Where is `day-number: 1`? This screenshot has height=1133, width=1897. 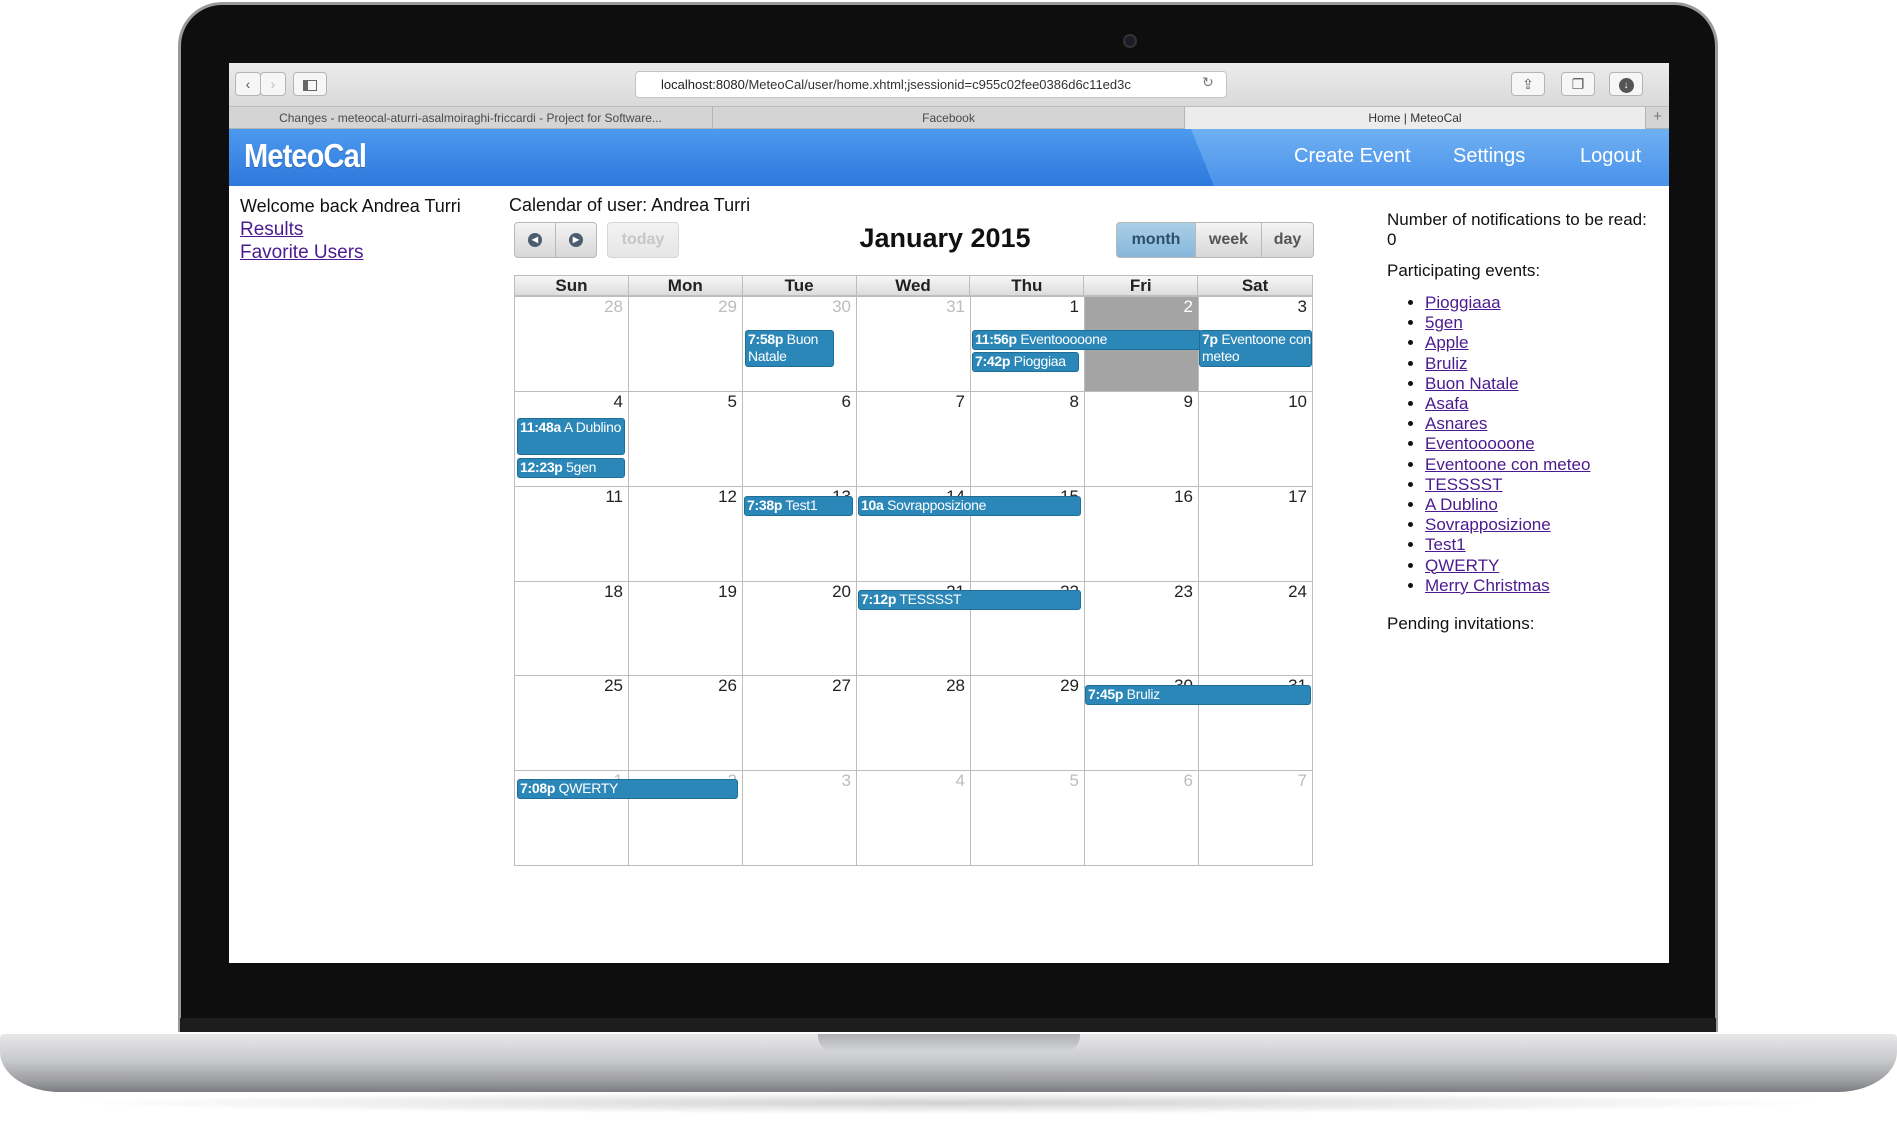 day-number: 1 is located at coordinates (1074, 306).